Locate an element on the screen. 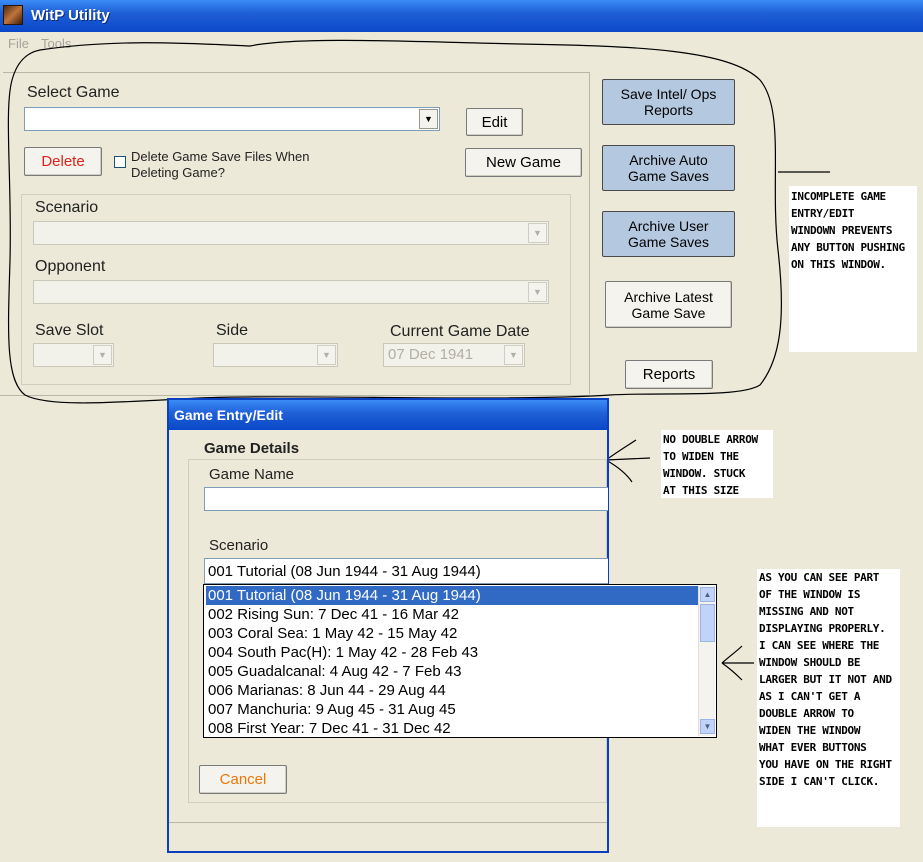 The image size is (923, 862). game-name-label: Game Name is located at coordinates (252, 474).